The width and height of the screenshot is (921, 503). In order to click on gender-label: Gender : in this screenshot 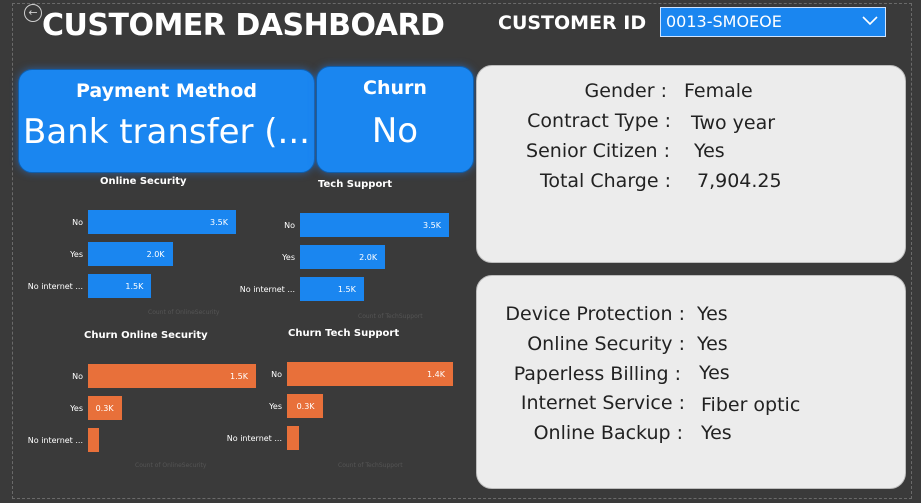, I will do `click(625, 91)`.